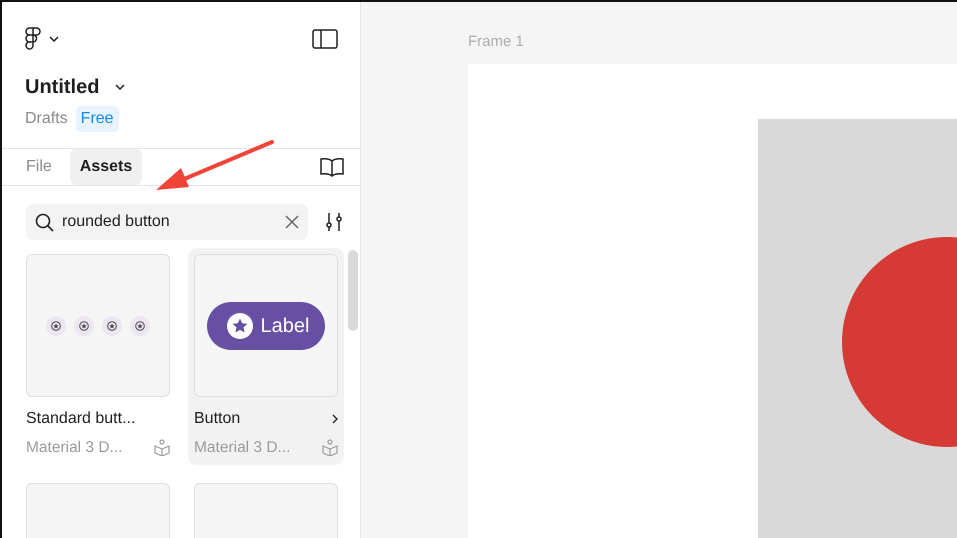  I want to click on tab: Assets, so click(106, 167).